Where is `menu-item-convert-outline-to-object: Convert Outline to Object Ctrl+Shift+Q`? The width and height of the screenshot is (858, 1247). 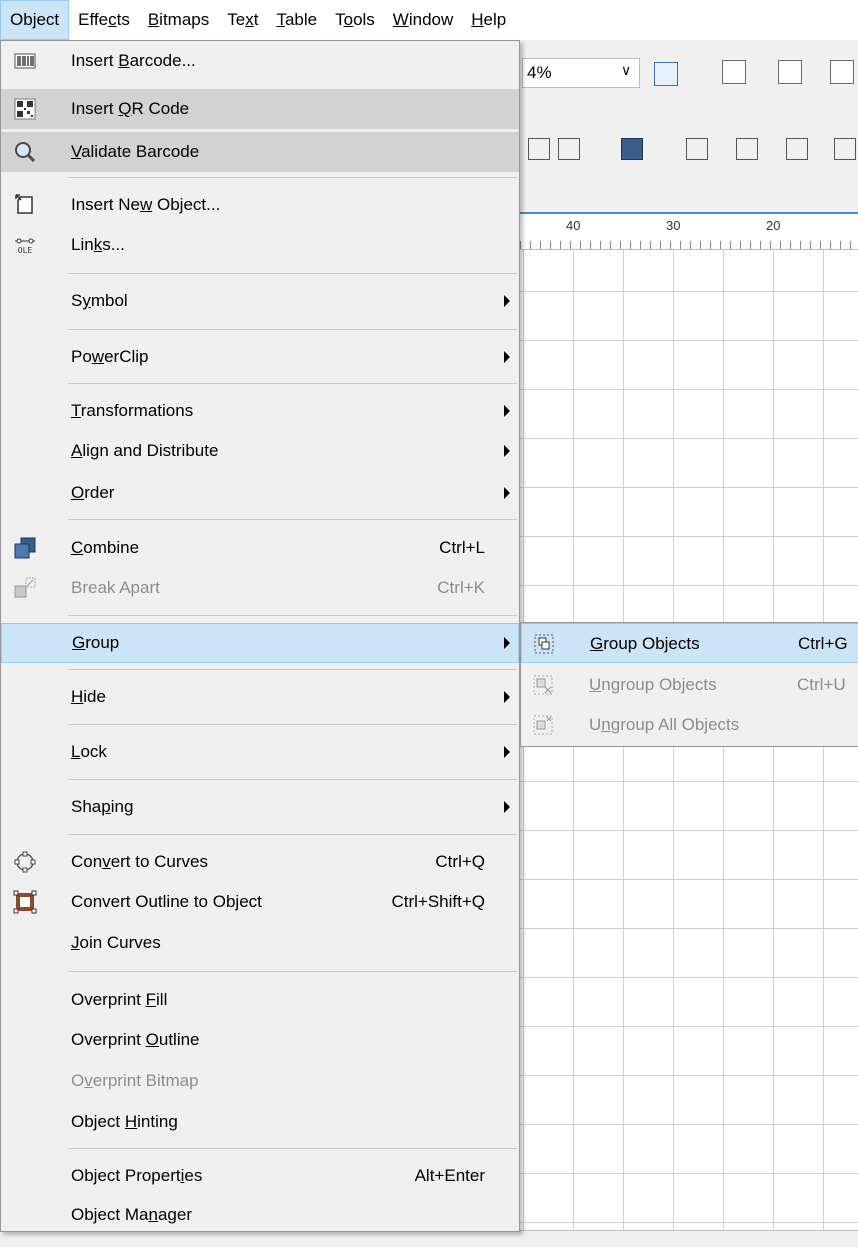
menu-item-convert-outline-to-object: Convert Outline to Object Ctrl+Shift+Q is located at coordinates (260, 902).